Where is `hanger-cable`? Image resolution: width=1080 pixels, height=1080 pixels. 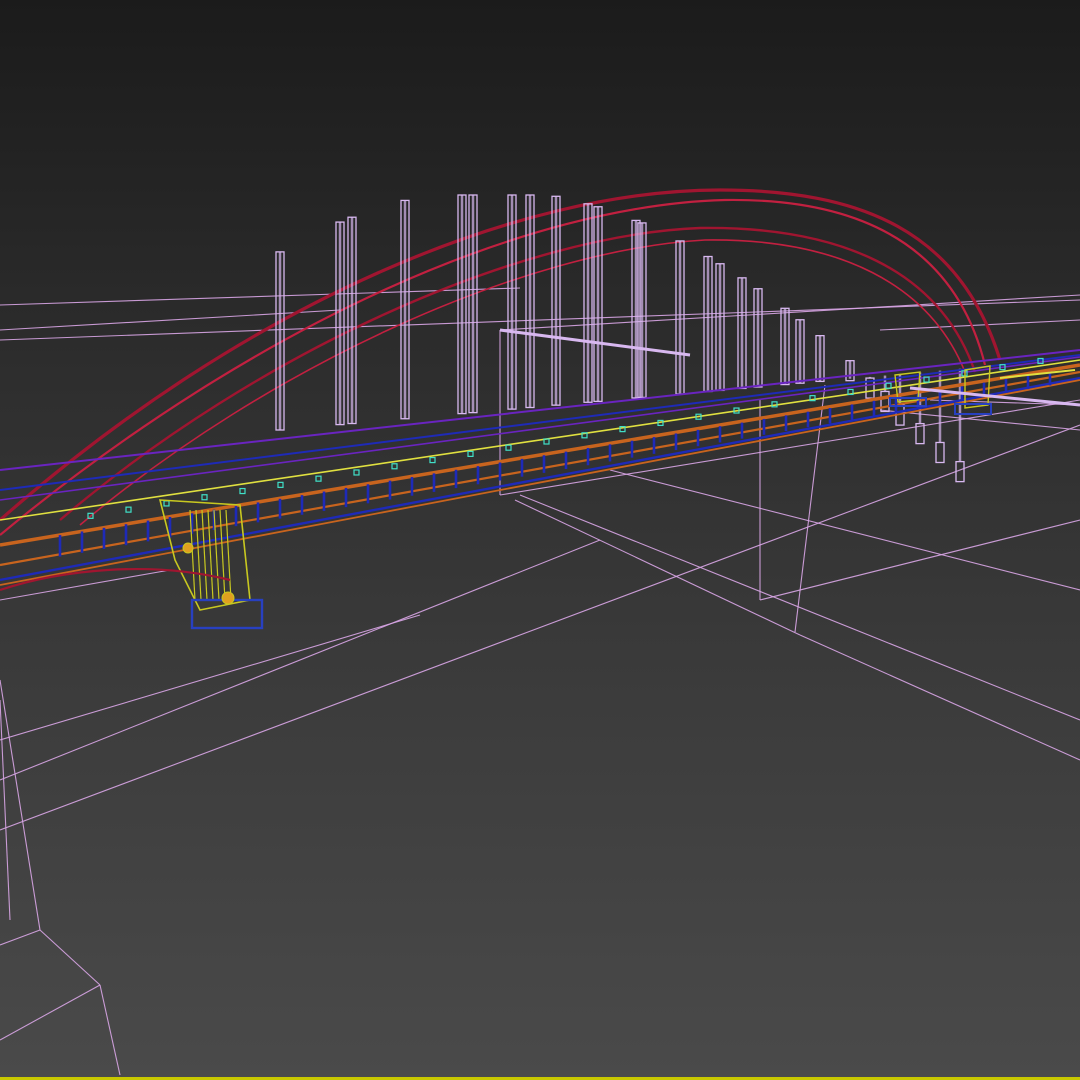
hanger-cable is located at coordinates (940, 452).